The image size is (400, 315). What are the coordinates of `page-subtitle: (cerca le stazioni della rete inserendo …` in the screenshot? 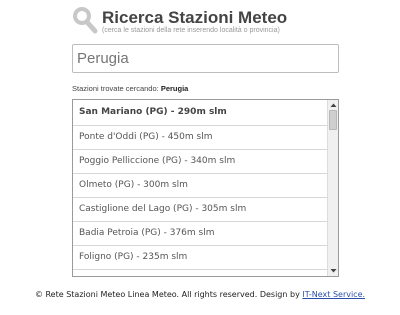 It's located at (191, 30).